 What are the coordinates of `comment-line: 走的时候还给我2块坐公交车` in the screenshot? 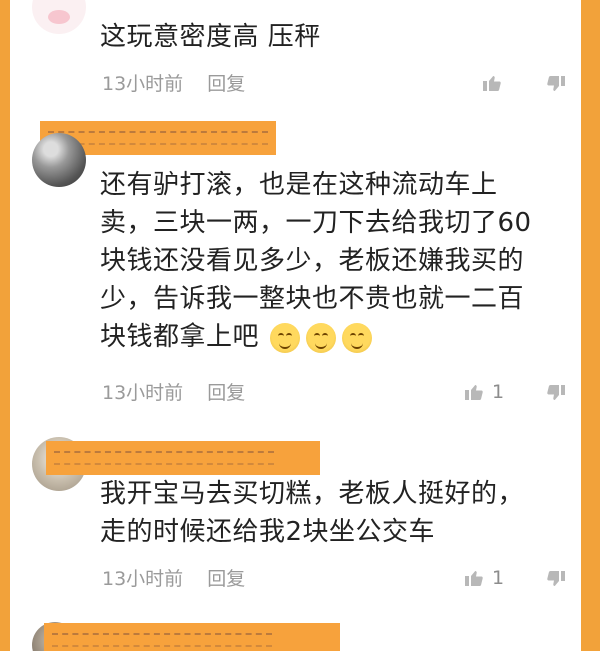 It's located at (268, 532).